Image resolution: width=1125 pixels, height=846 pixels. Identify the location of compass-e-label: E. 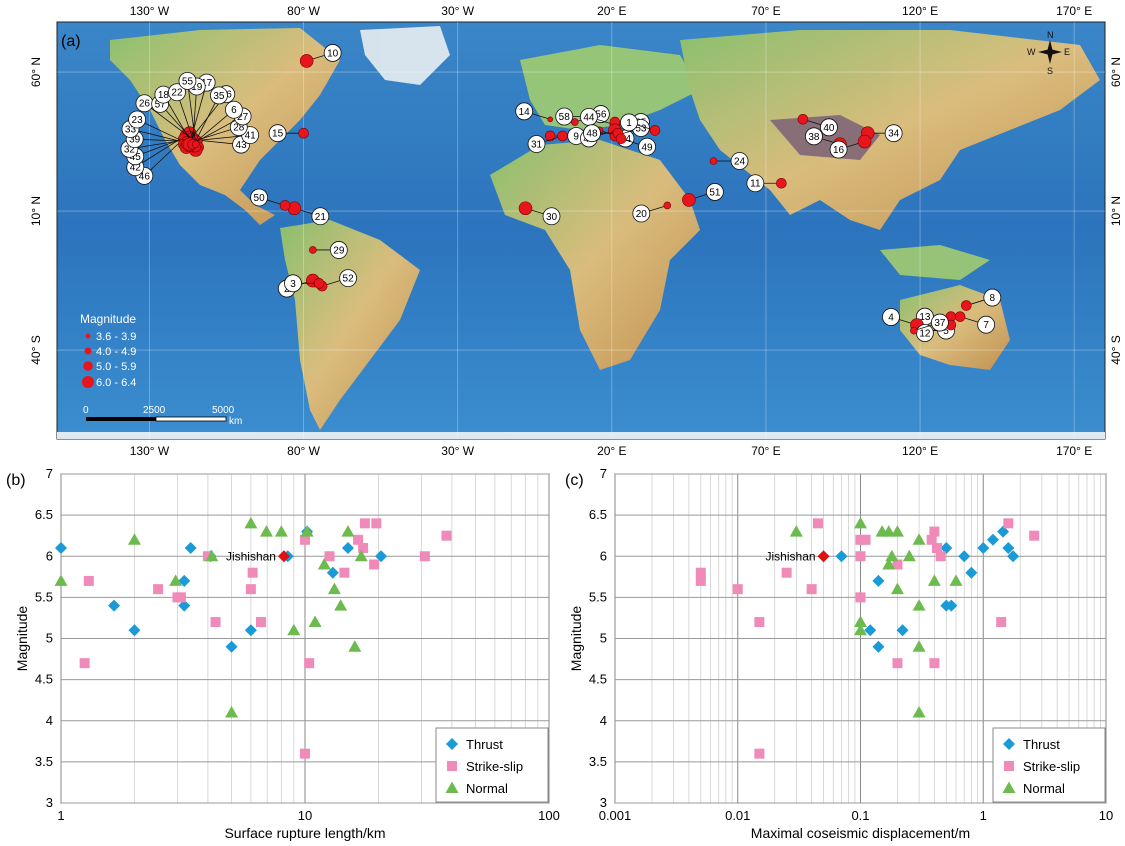
(1067, 52).